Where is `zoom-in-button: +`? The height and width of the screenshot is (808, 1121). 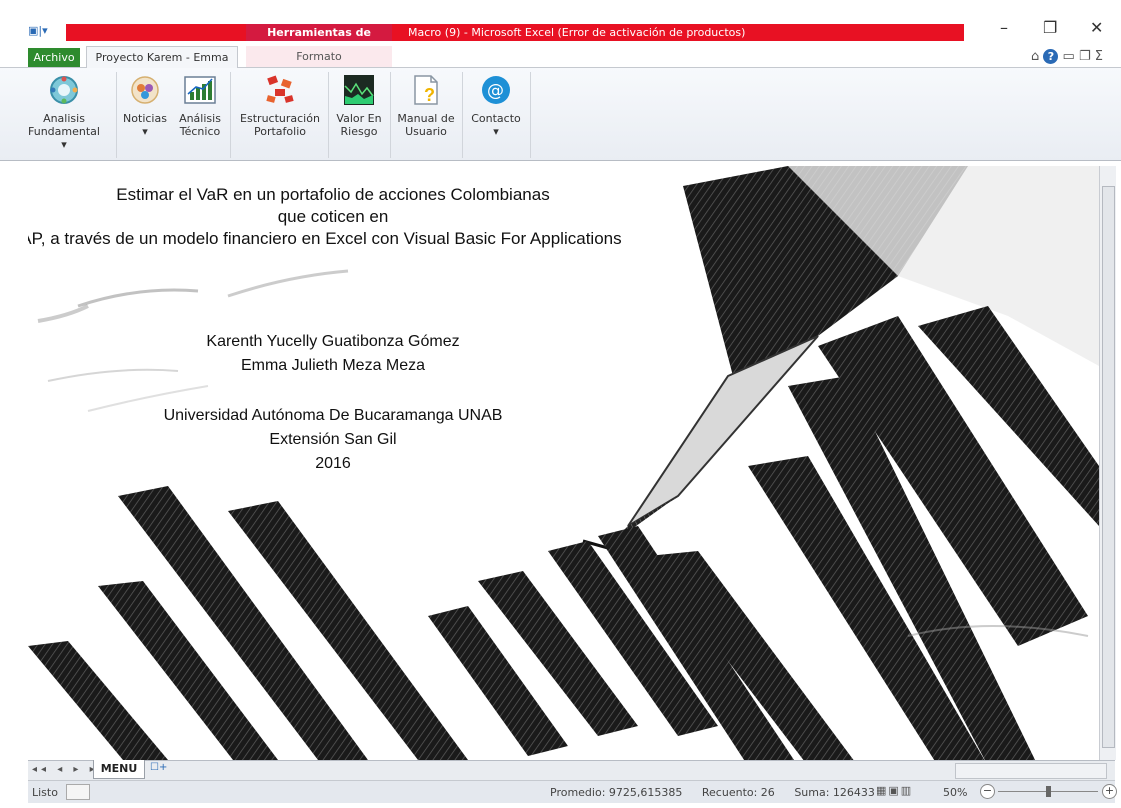 zoom-in-button: + is located at coordinates (1109, 791).